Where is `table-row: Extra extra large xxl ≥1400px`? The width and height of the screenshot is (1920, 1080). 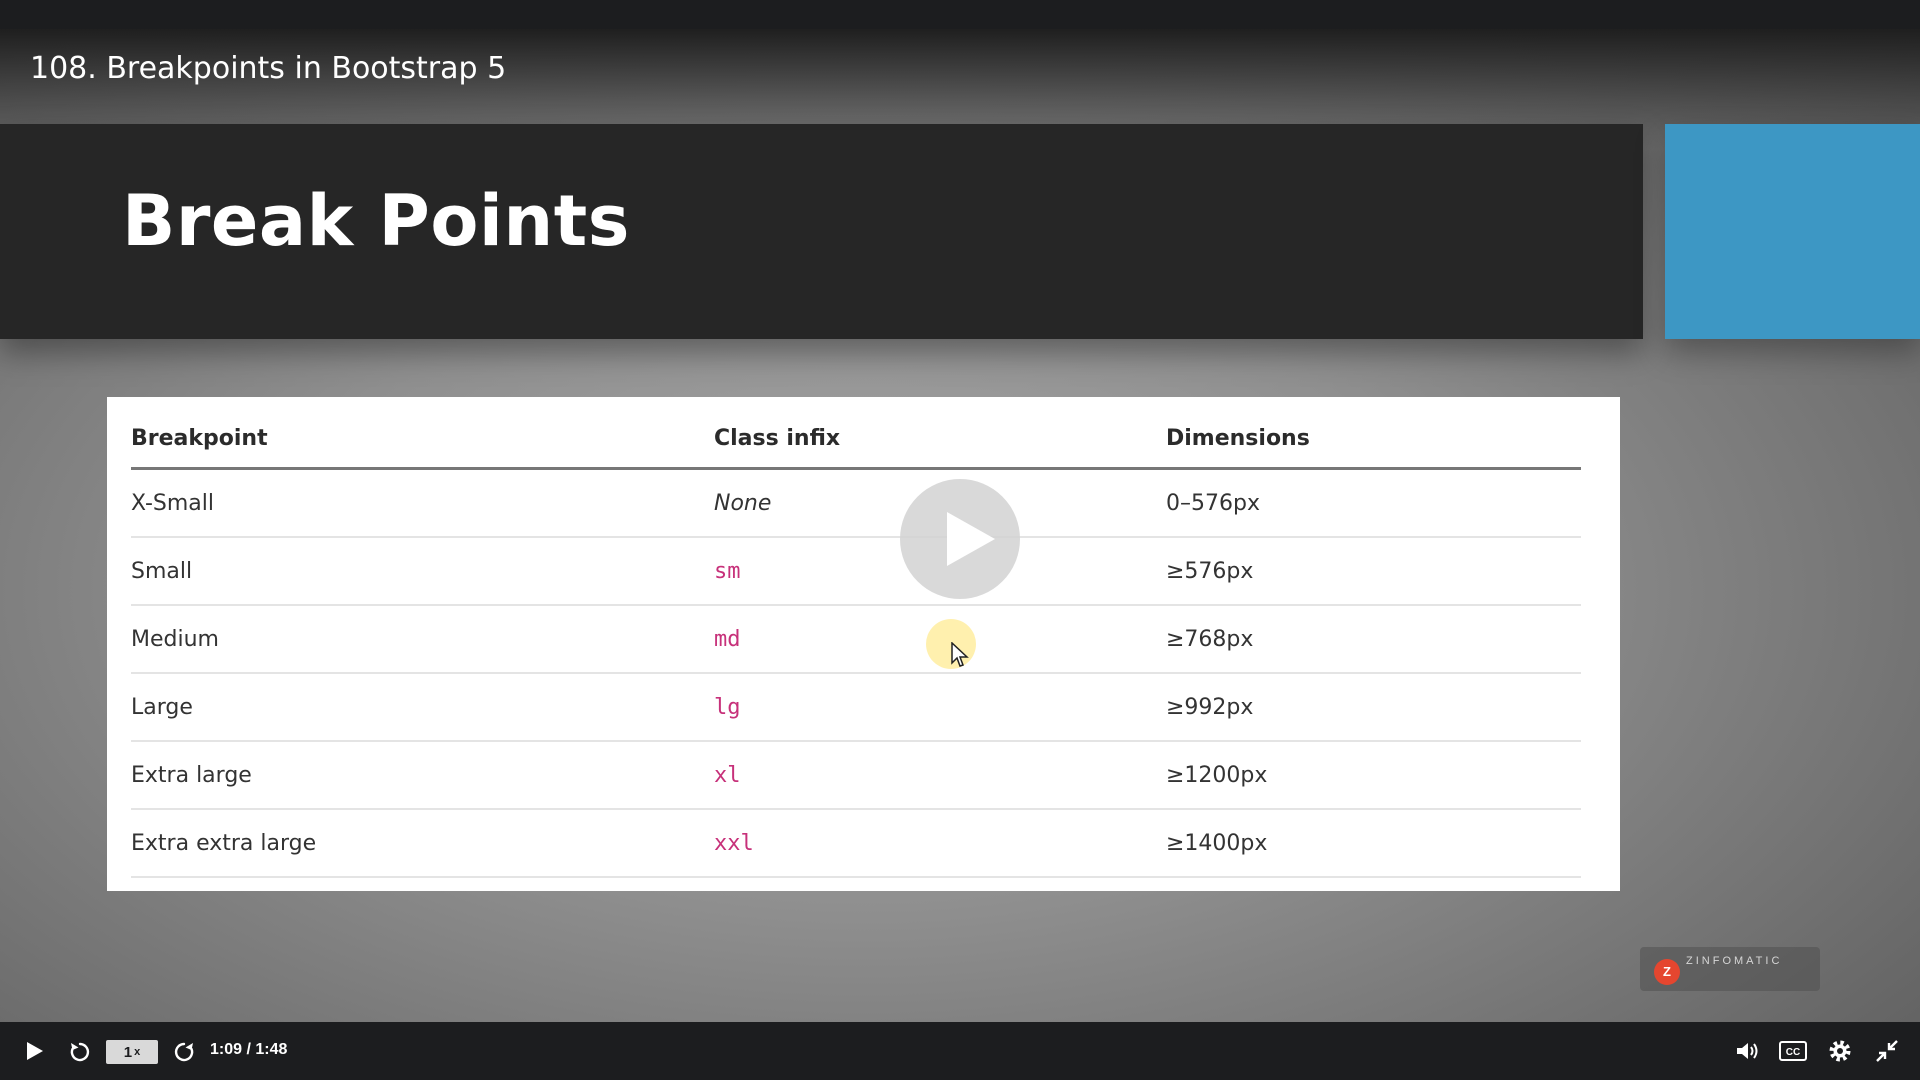 table-row: Extra extra large xxl ≥1400px is located at coordinates (856, 843).